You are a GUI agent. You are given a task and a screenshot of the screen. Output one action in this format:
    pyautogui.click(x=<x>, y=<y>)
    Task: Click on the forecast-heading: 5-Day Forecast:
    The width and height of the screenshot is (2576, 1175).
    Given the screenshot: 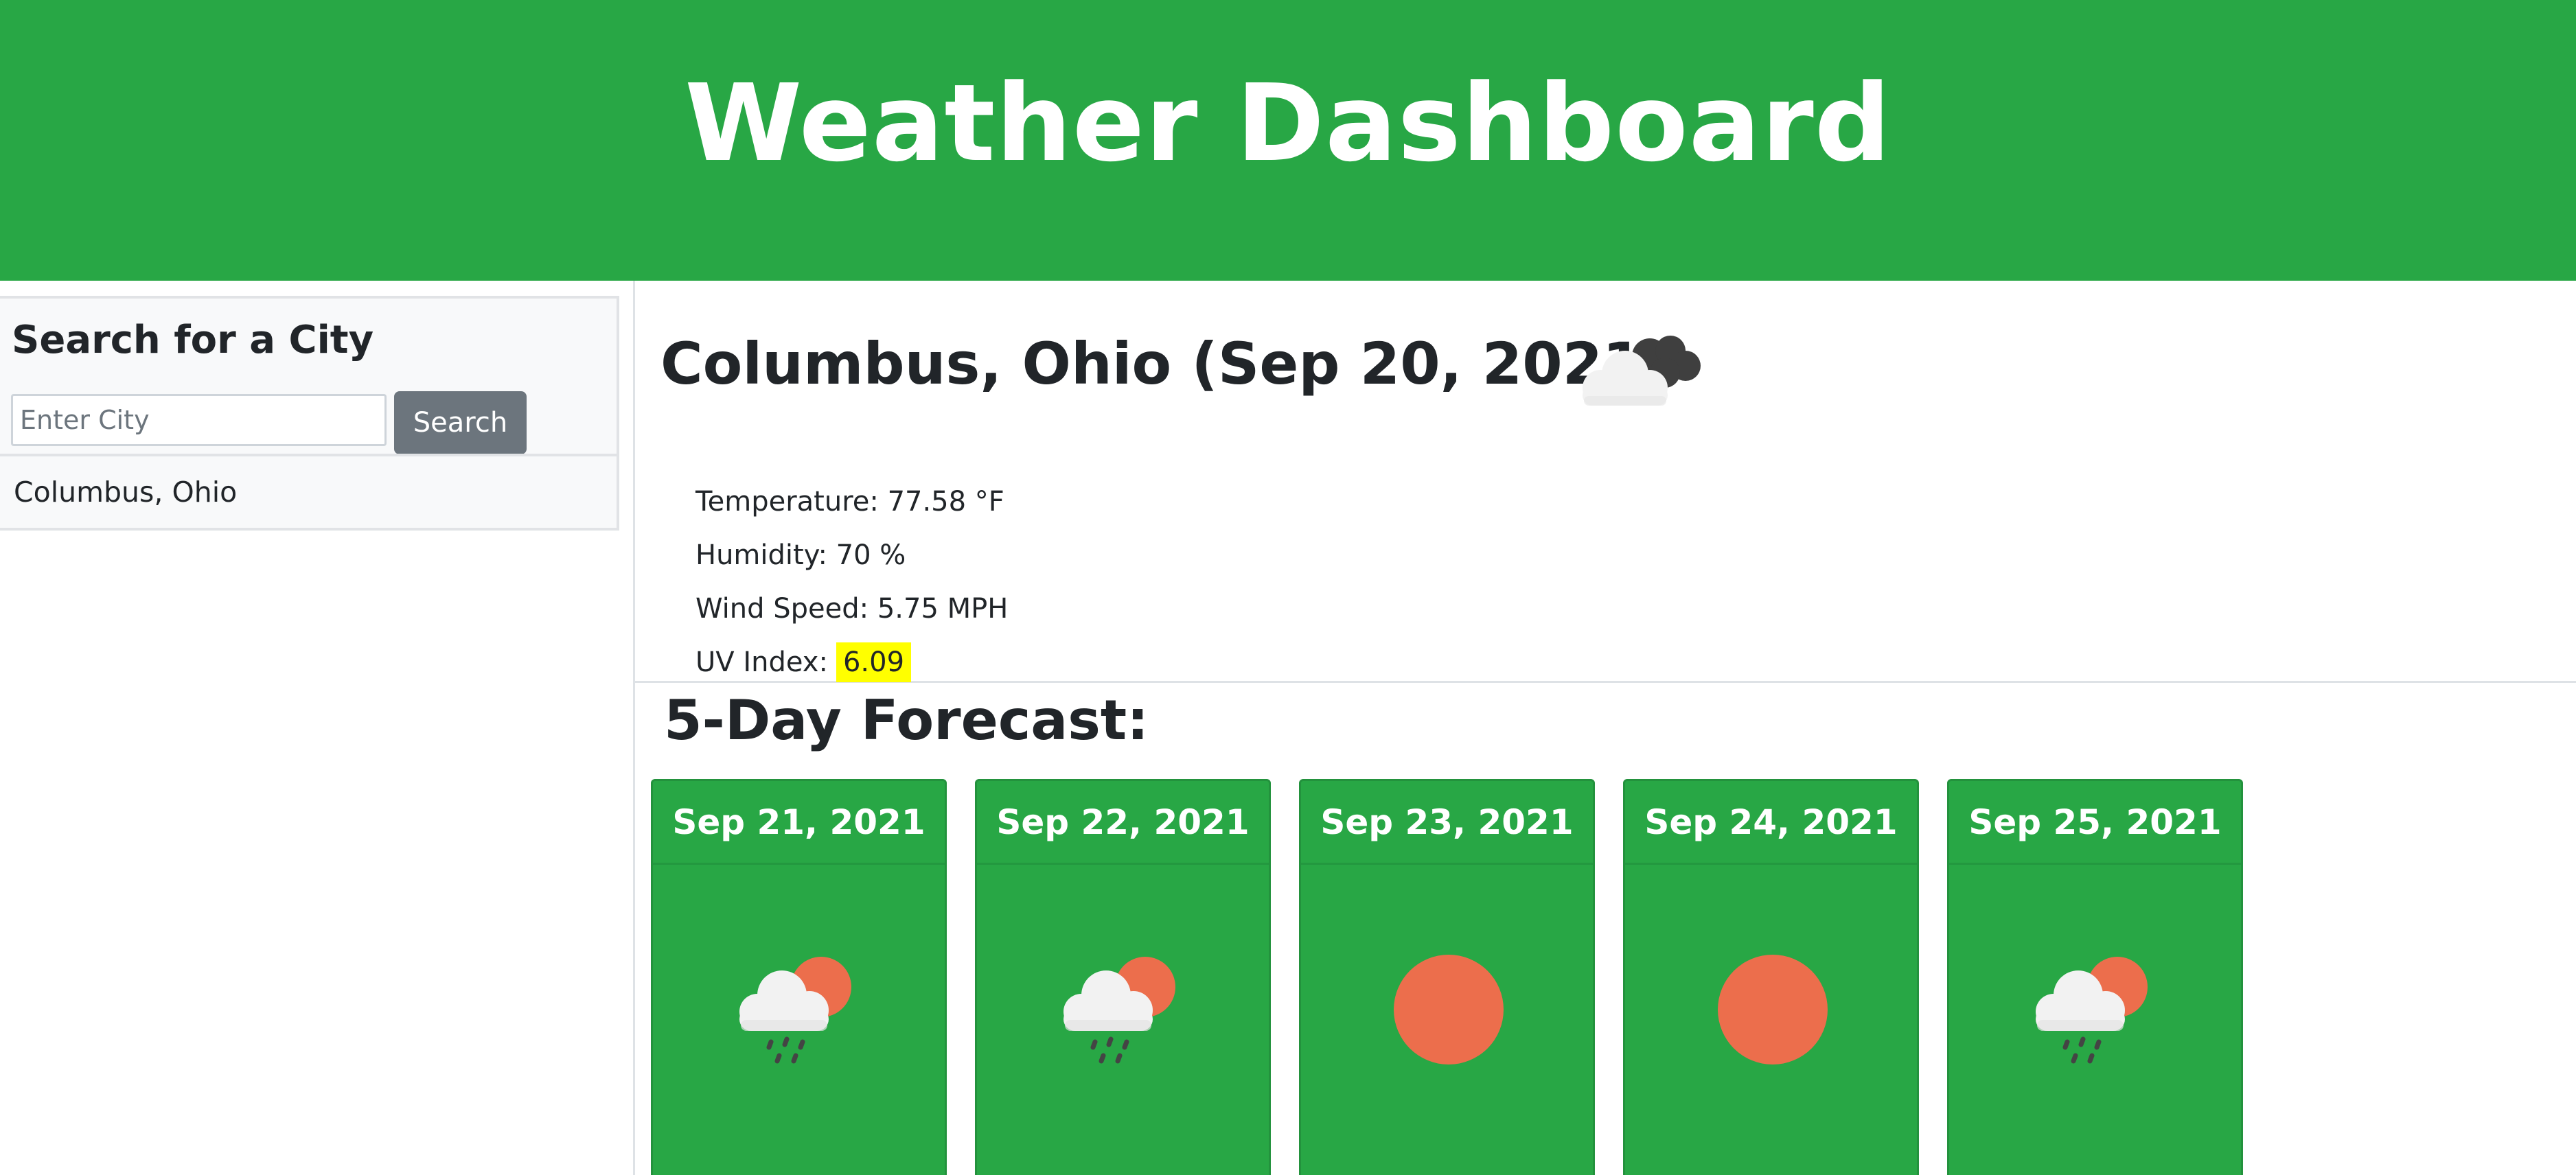 What is the action you would take?
    pyautogui.click(x=906, y=720)
    